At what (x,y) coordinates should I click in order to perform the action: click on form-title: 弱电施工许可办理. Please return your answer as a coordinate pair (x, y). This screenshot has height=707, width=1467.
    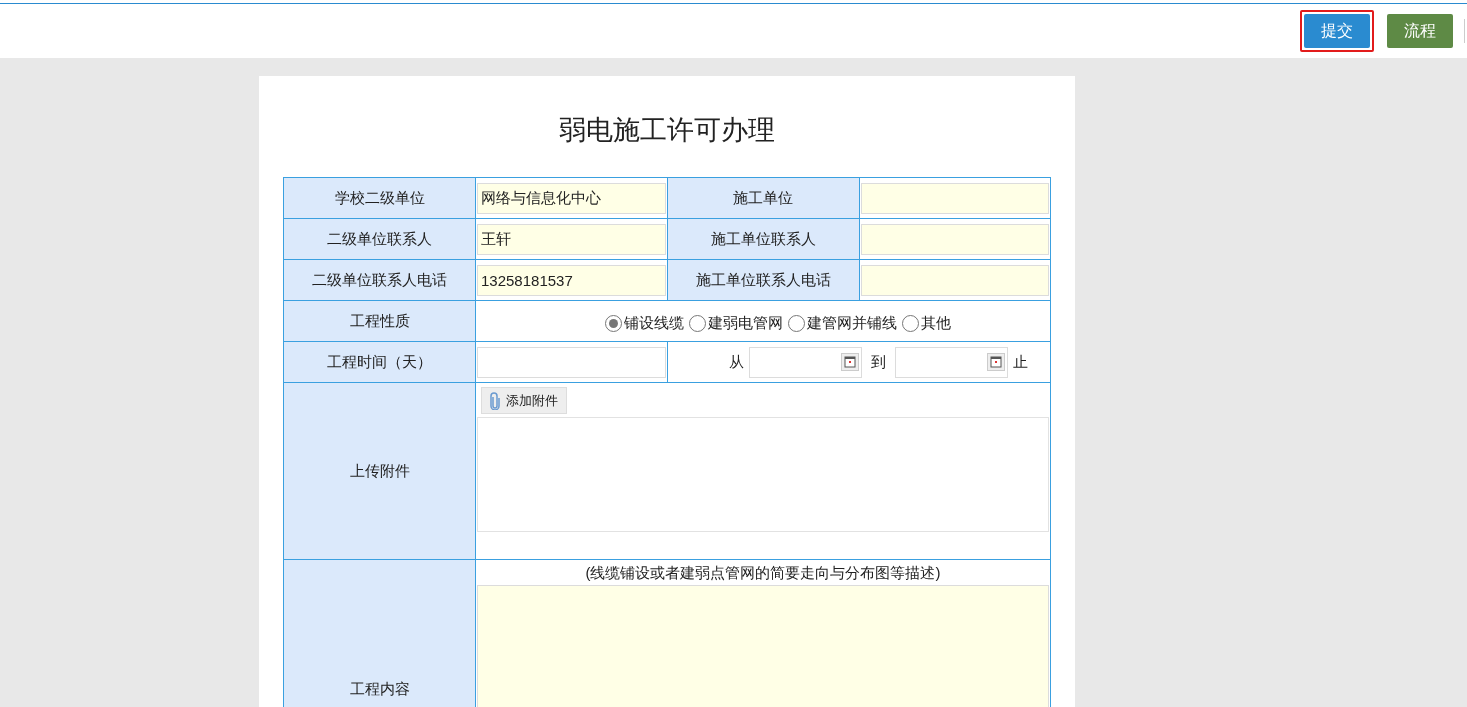
    Looking at the image, I should click on (667, 130).